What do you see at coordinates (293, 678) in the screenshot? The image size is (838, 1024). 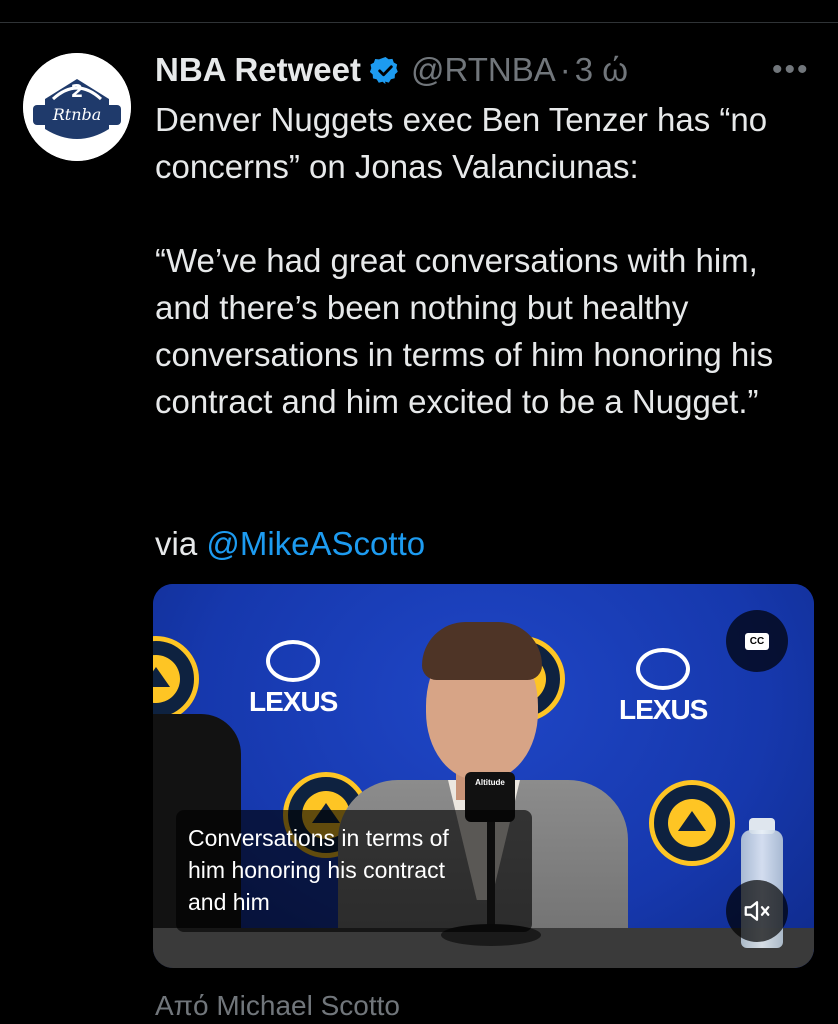 I see `sponsor-logo: LEXUS` at bounding box center [293, 678].